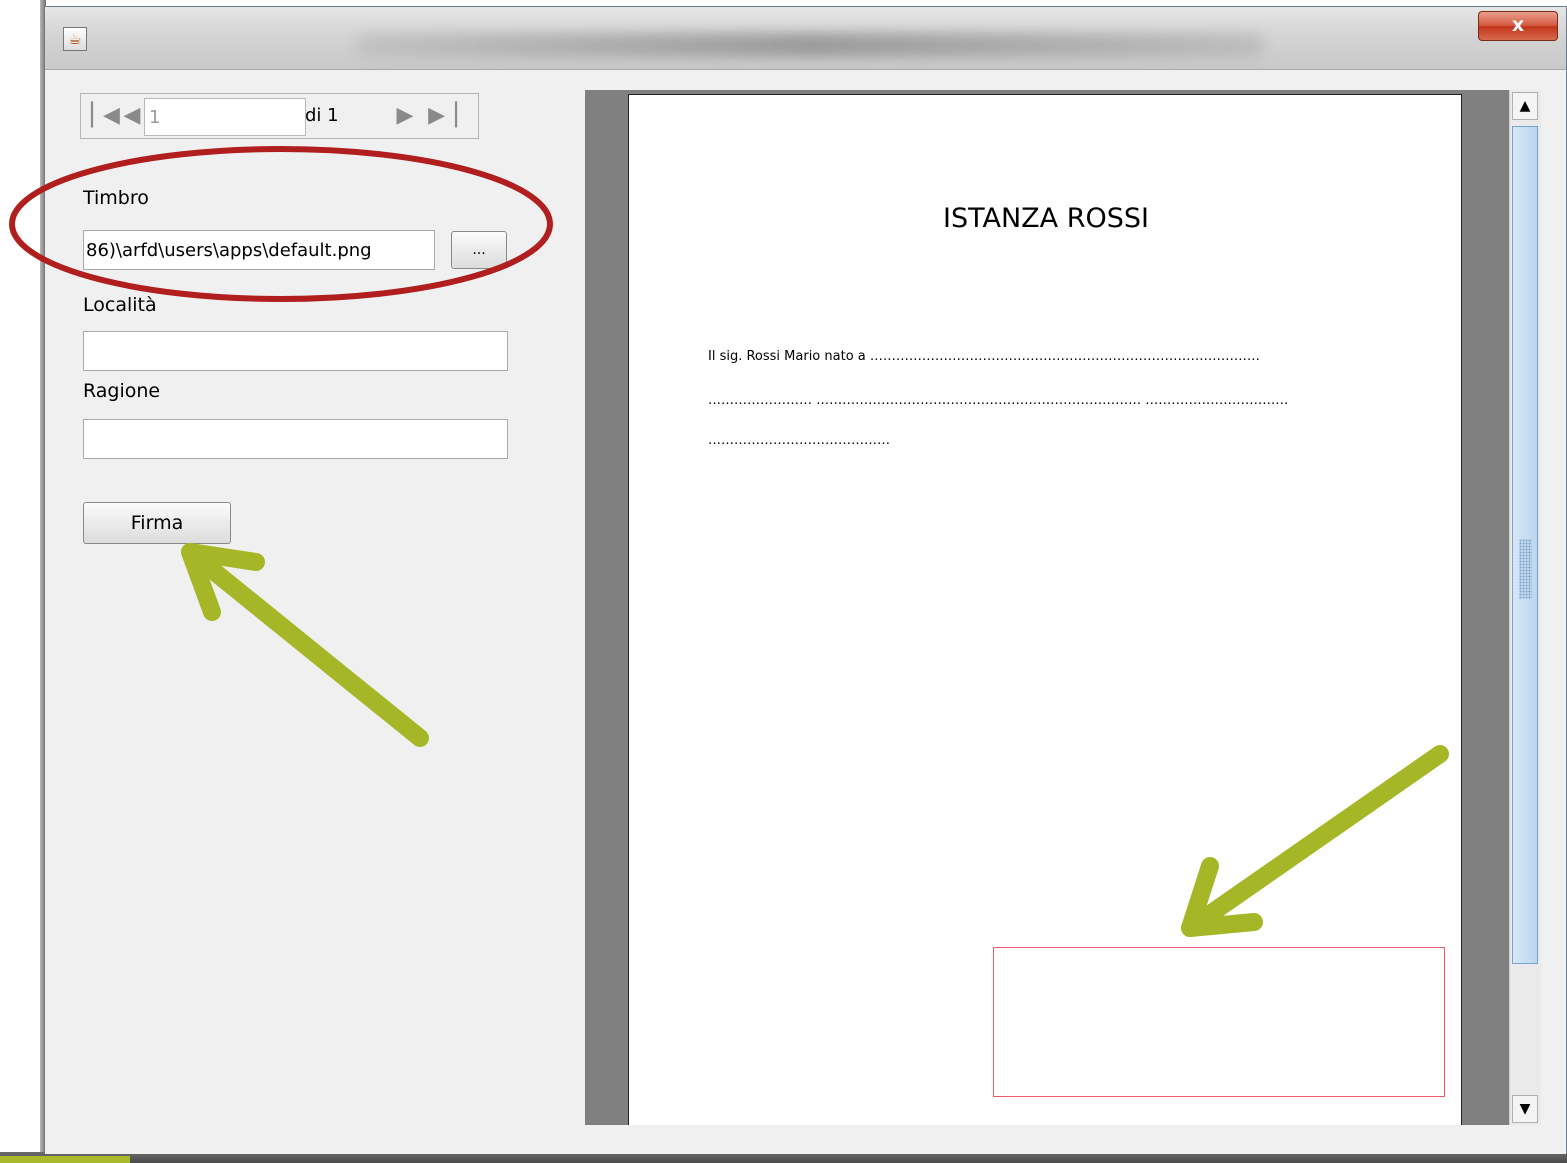 This screenshot has height=1163, width=1567. What do you see at coordinates (295, 439) in the screenshot?
I see `ragione-field` at bounding box center [295, 439].